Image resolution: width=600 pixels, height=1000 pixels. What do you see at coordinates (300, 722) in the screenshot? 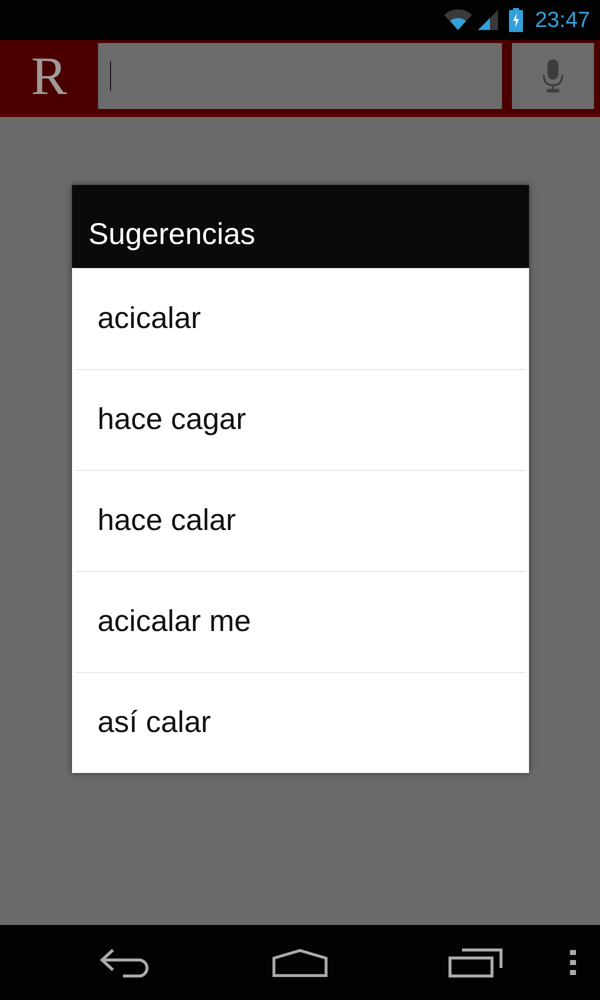
I see `suggestion-item: así calar` at bounding box center [300, 722].